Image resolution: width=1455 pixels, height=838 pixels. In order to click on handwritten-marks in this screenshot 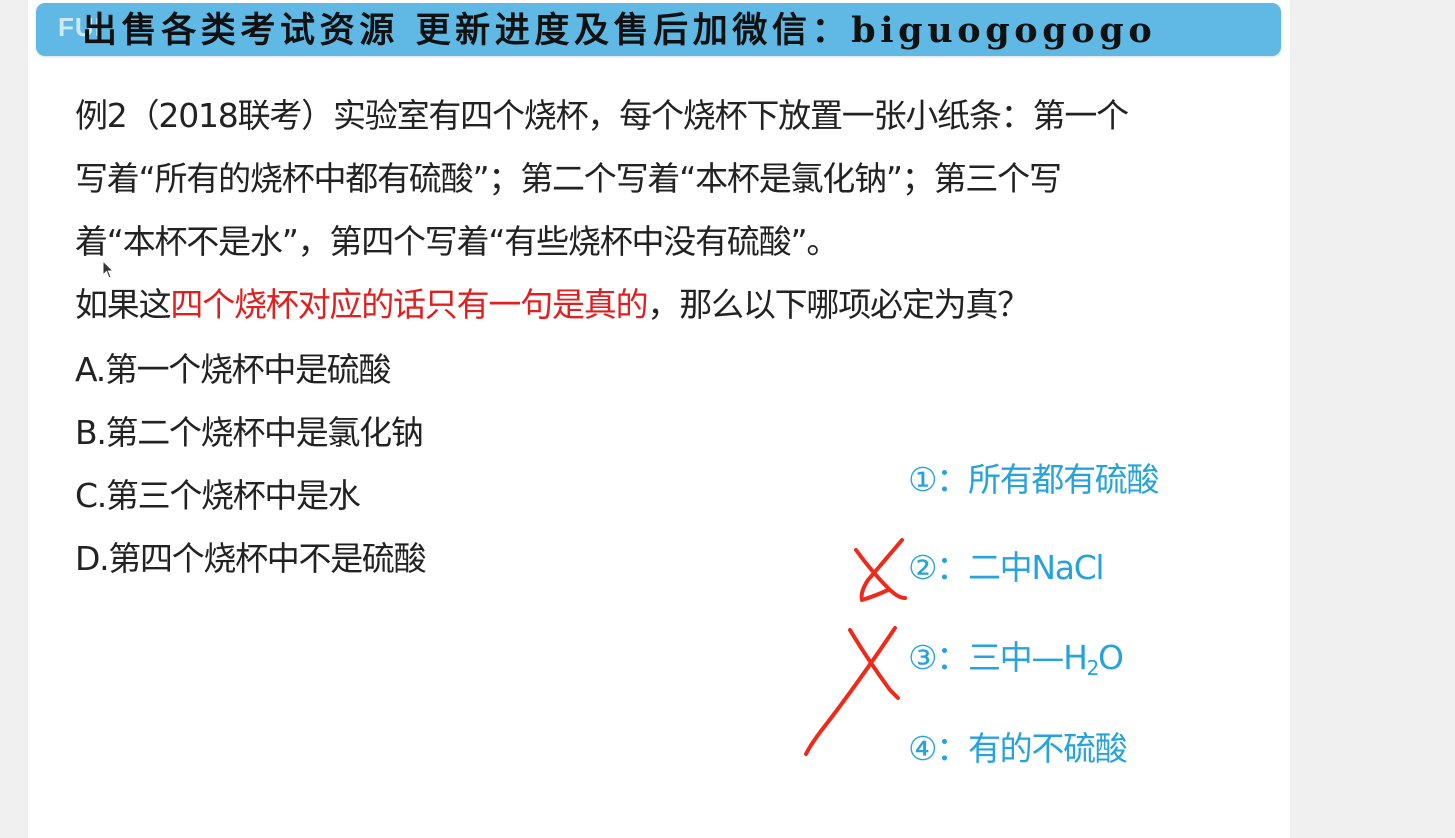, I will do `click(855, 647)`.